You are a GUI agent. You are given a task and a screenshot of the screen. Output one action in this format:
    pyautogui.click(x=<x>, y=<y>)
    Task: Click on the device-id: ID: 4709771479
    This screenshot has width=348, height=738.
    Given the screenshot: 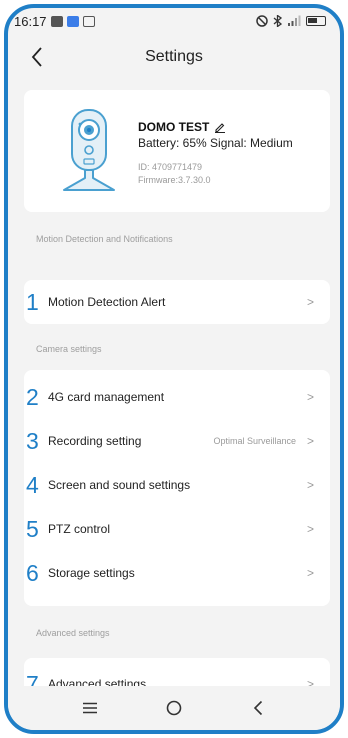 What is the action you would take?
    pyautogui.click(x=170, y=167)
    